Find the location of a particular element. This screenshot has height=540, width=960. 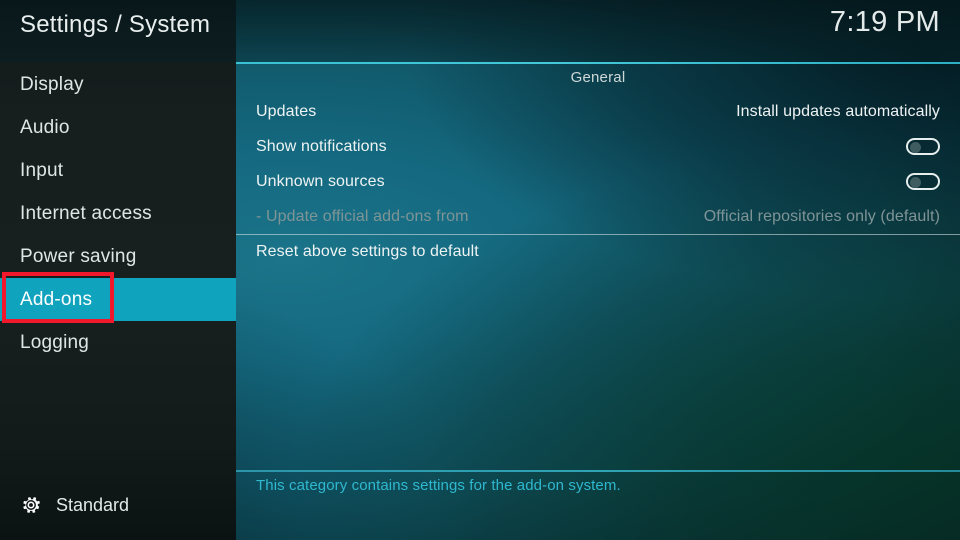

setting-row-show-notifications: Show notifications is located at coordinates (598, 146).